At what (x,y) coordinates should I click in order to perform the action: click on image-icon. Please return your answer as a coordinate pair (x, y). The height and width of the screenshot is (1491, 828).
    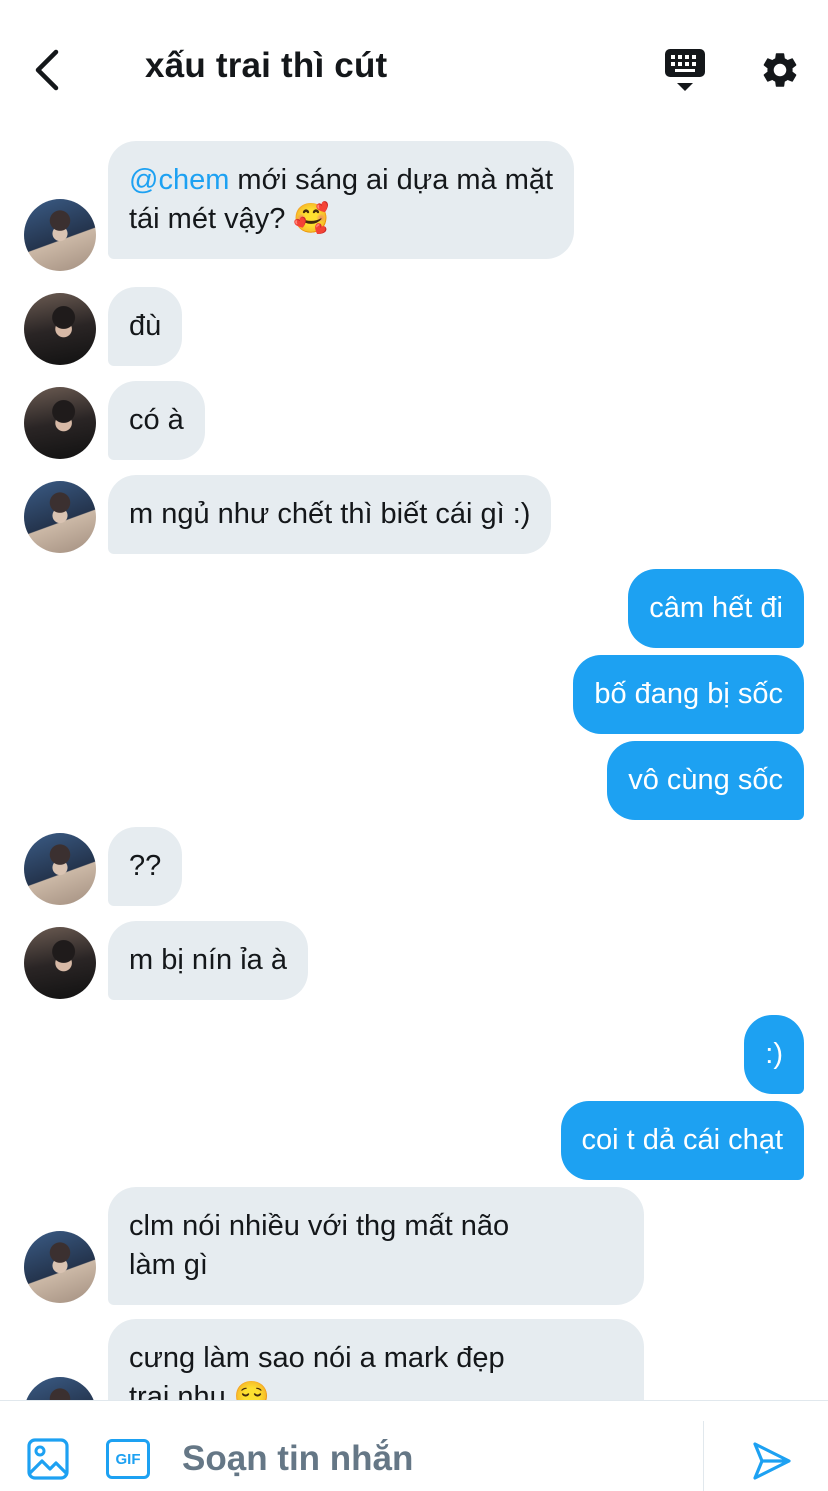
    Looking at the image, I should click on (48, 1459).